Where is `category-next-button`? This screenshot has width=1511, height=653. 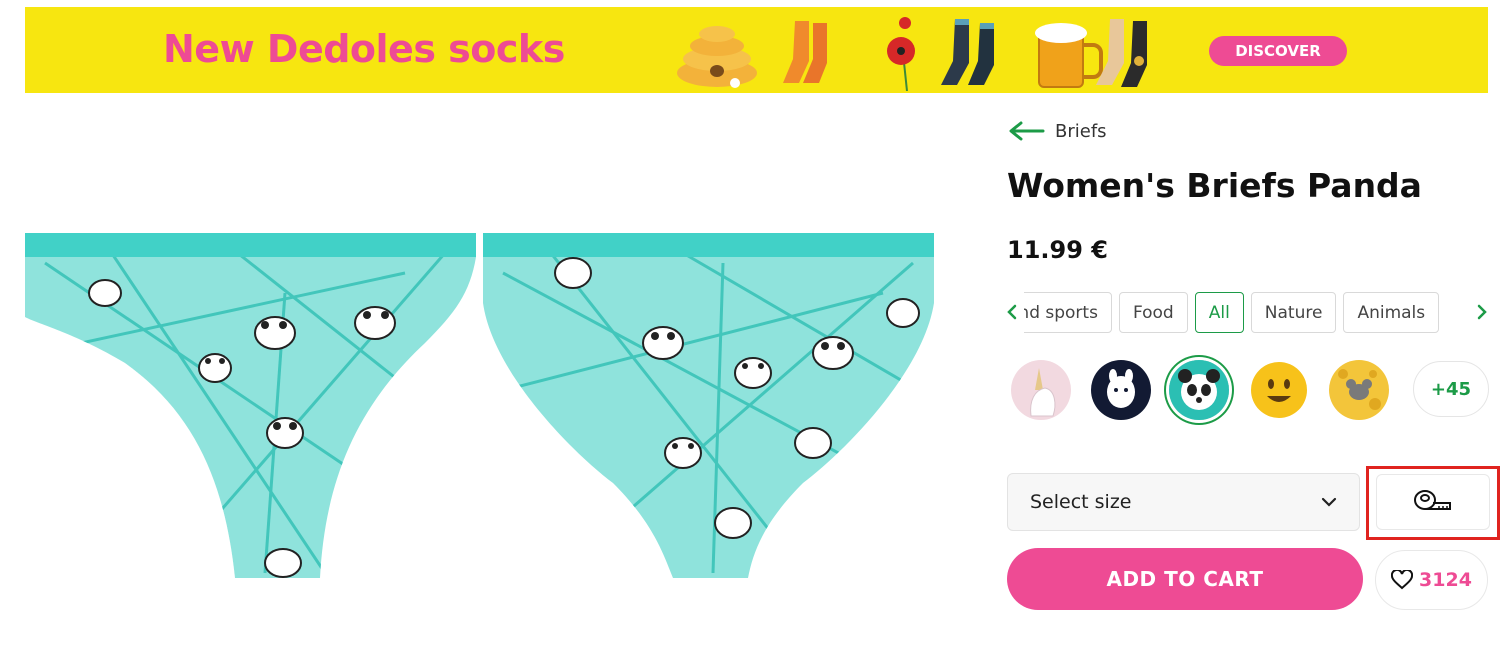
category-next-button is located at coordinates (1482, 312).